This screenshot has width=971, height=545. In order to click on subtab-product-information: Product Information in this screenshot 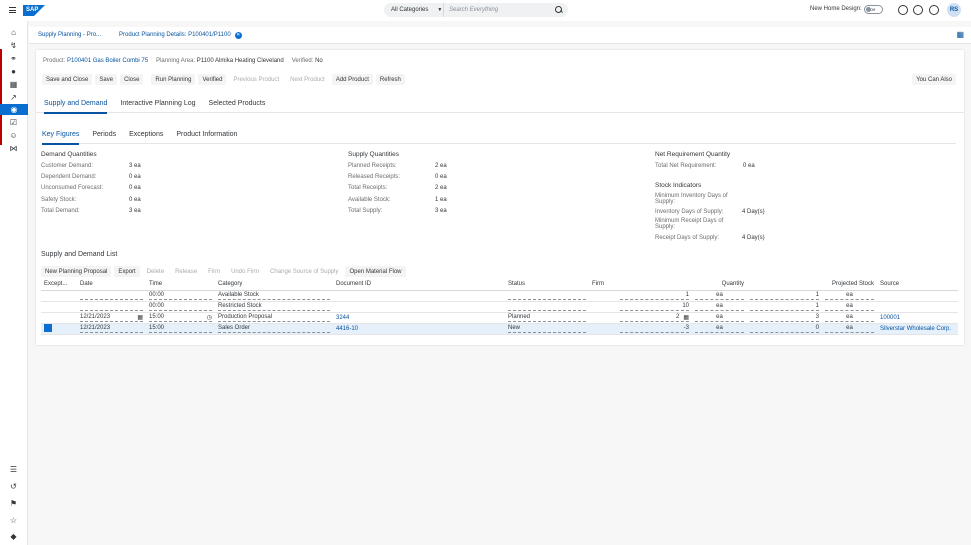, I will do `click(206, 136)`.